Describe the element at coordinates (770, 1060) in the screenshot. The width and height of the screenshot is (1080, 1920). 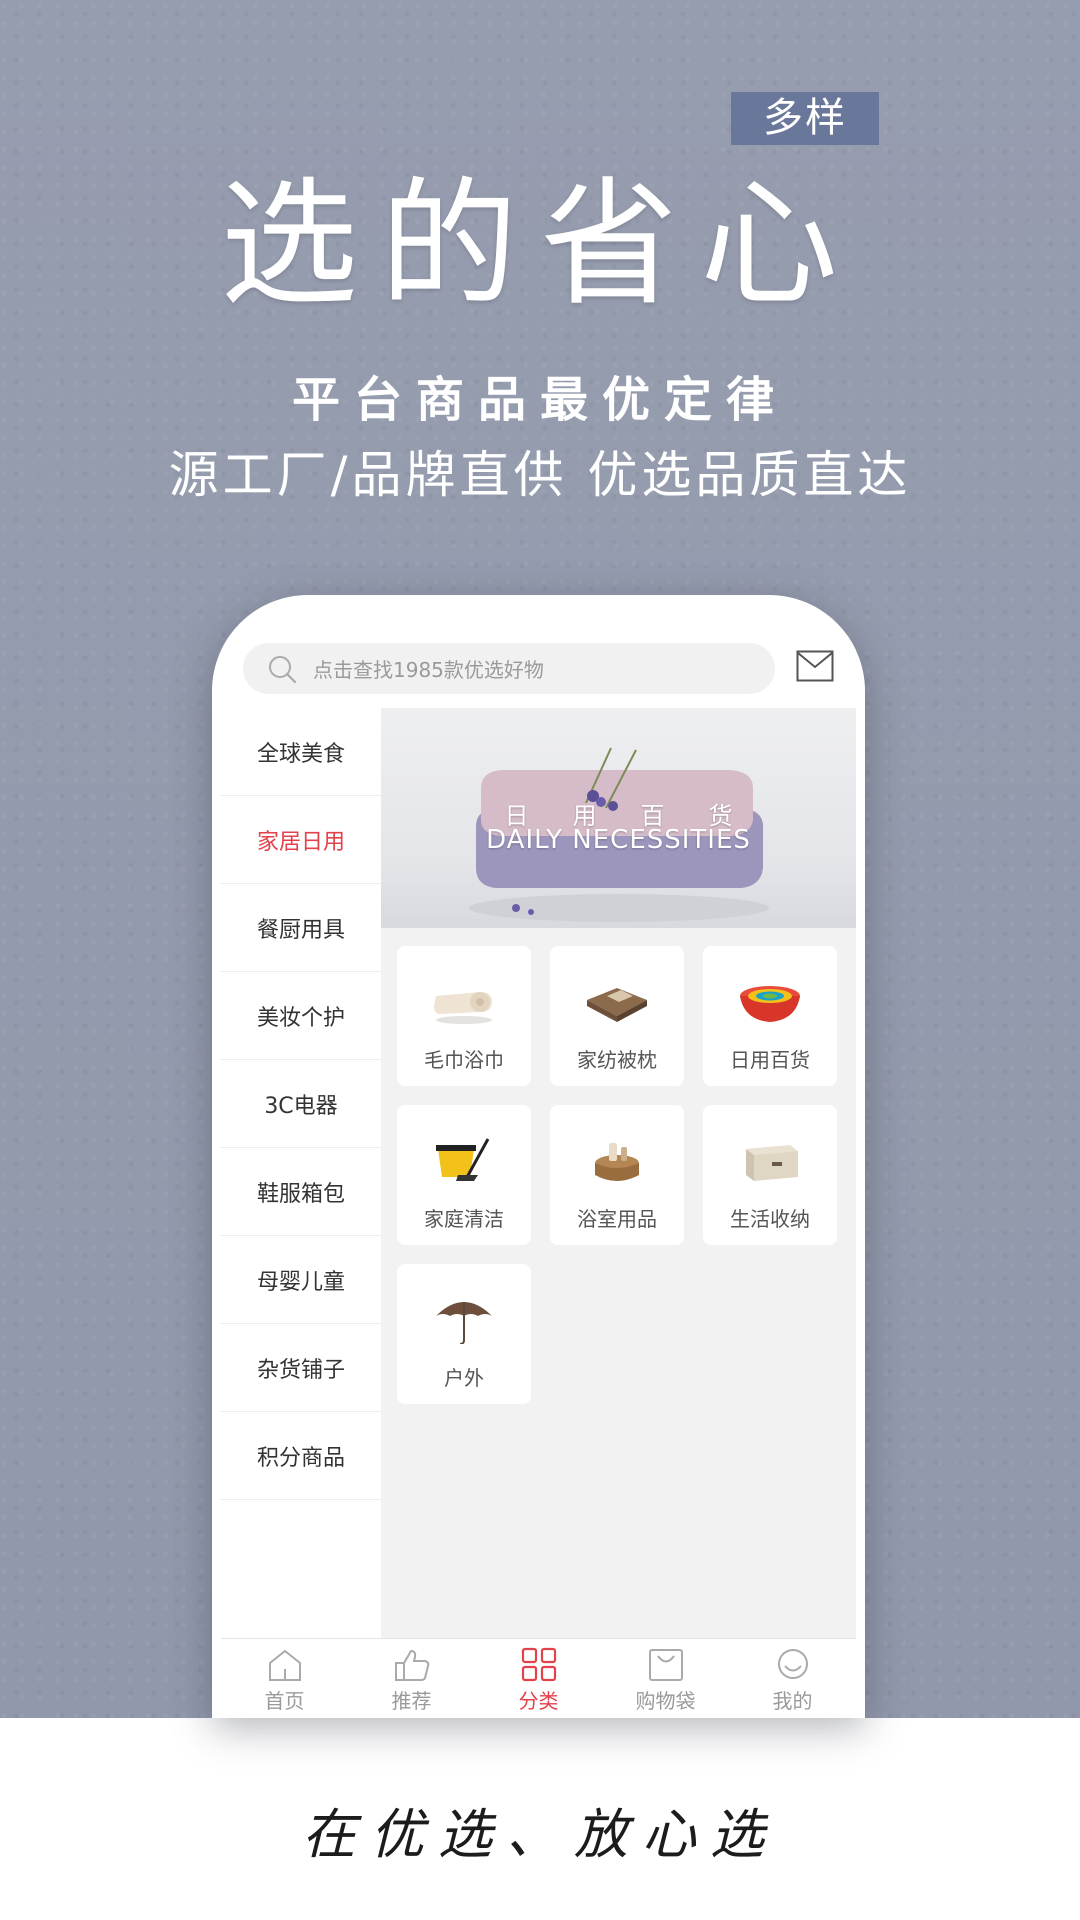
I see `subcategory-label: 日用百货` at that location.